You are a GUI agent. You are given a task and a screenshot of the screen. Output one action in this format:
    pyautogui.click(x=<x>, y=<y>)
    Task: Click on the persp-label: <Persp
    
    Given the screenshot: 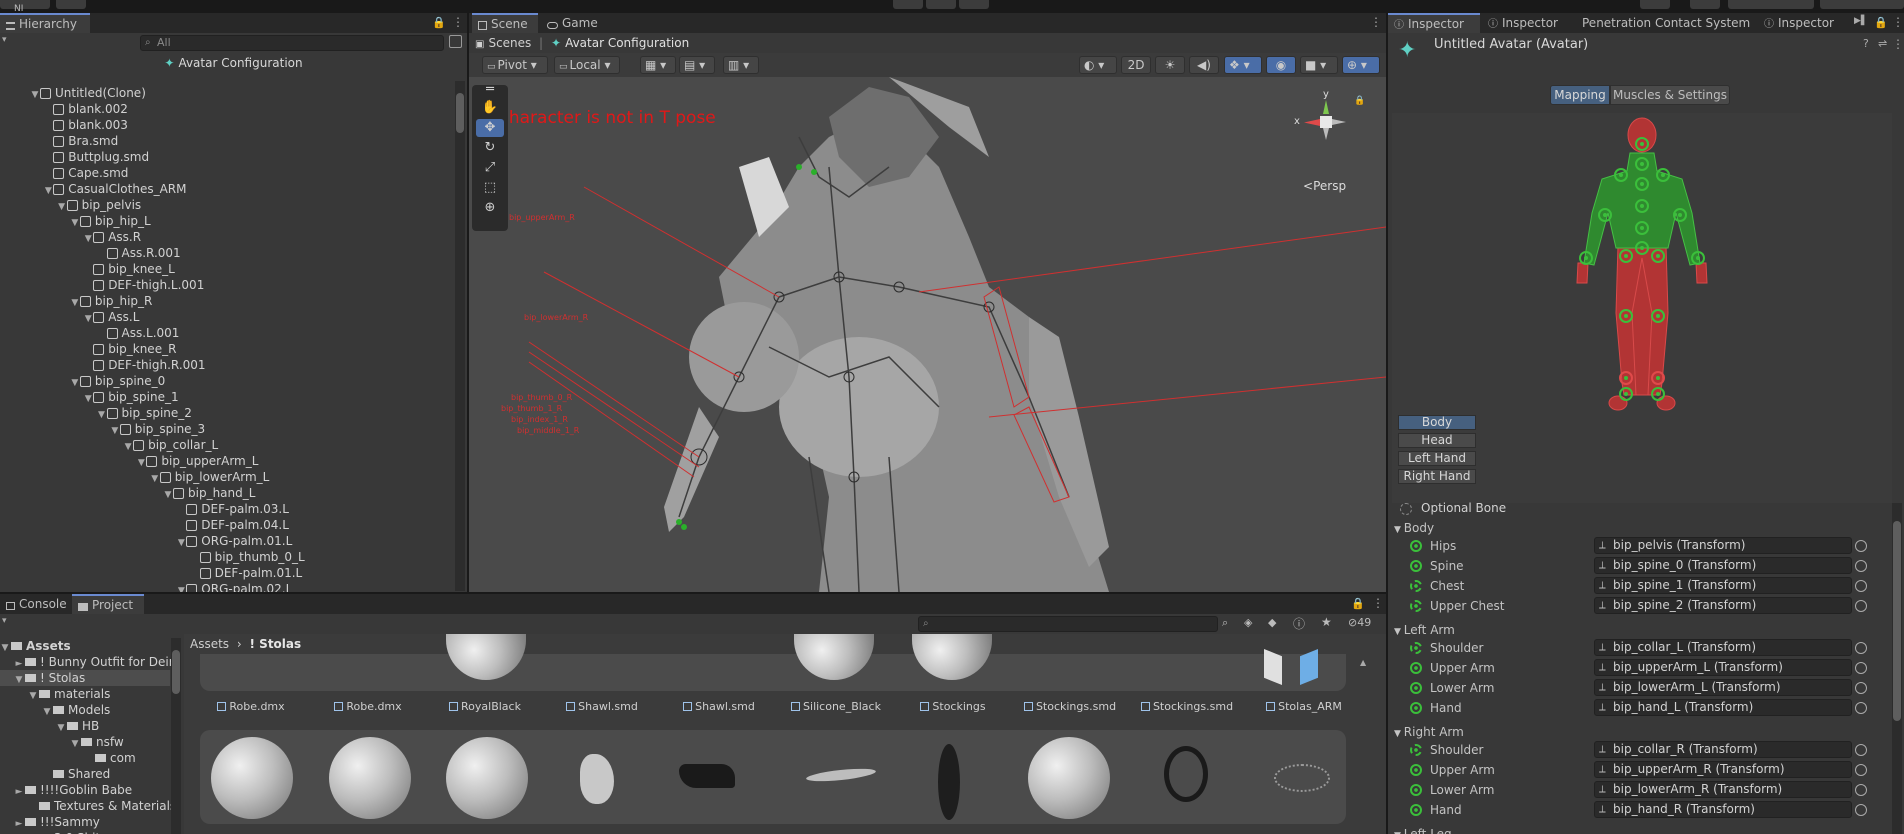 What is the action you would take?
    pyautogui.click(x=1324, y=186)
    